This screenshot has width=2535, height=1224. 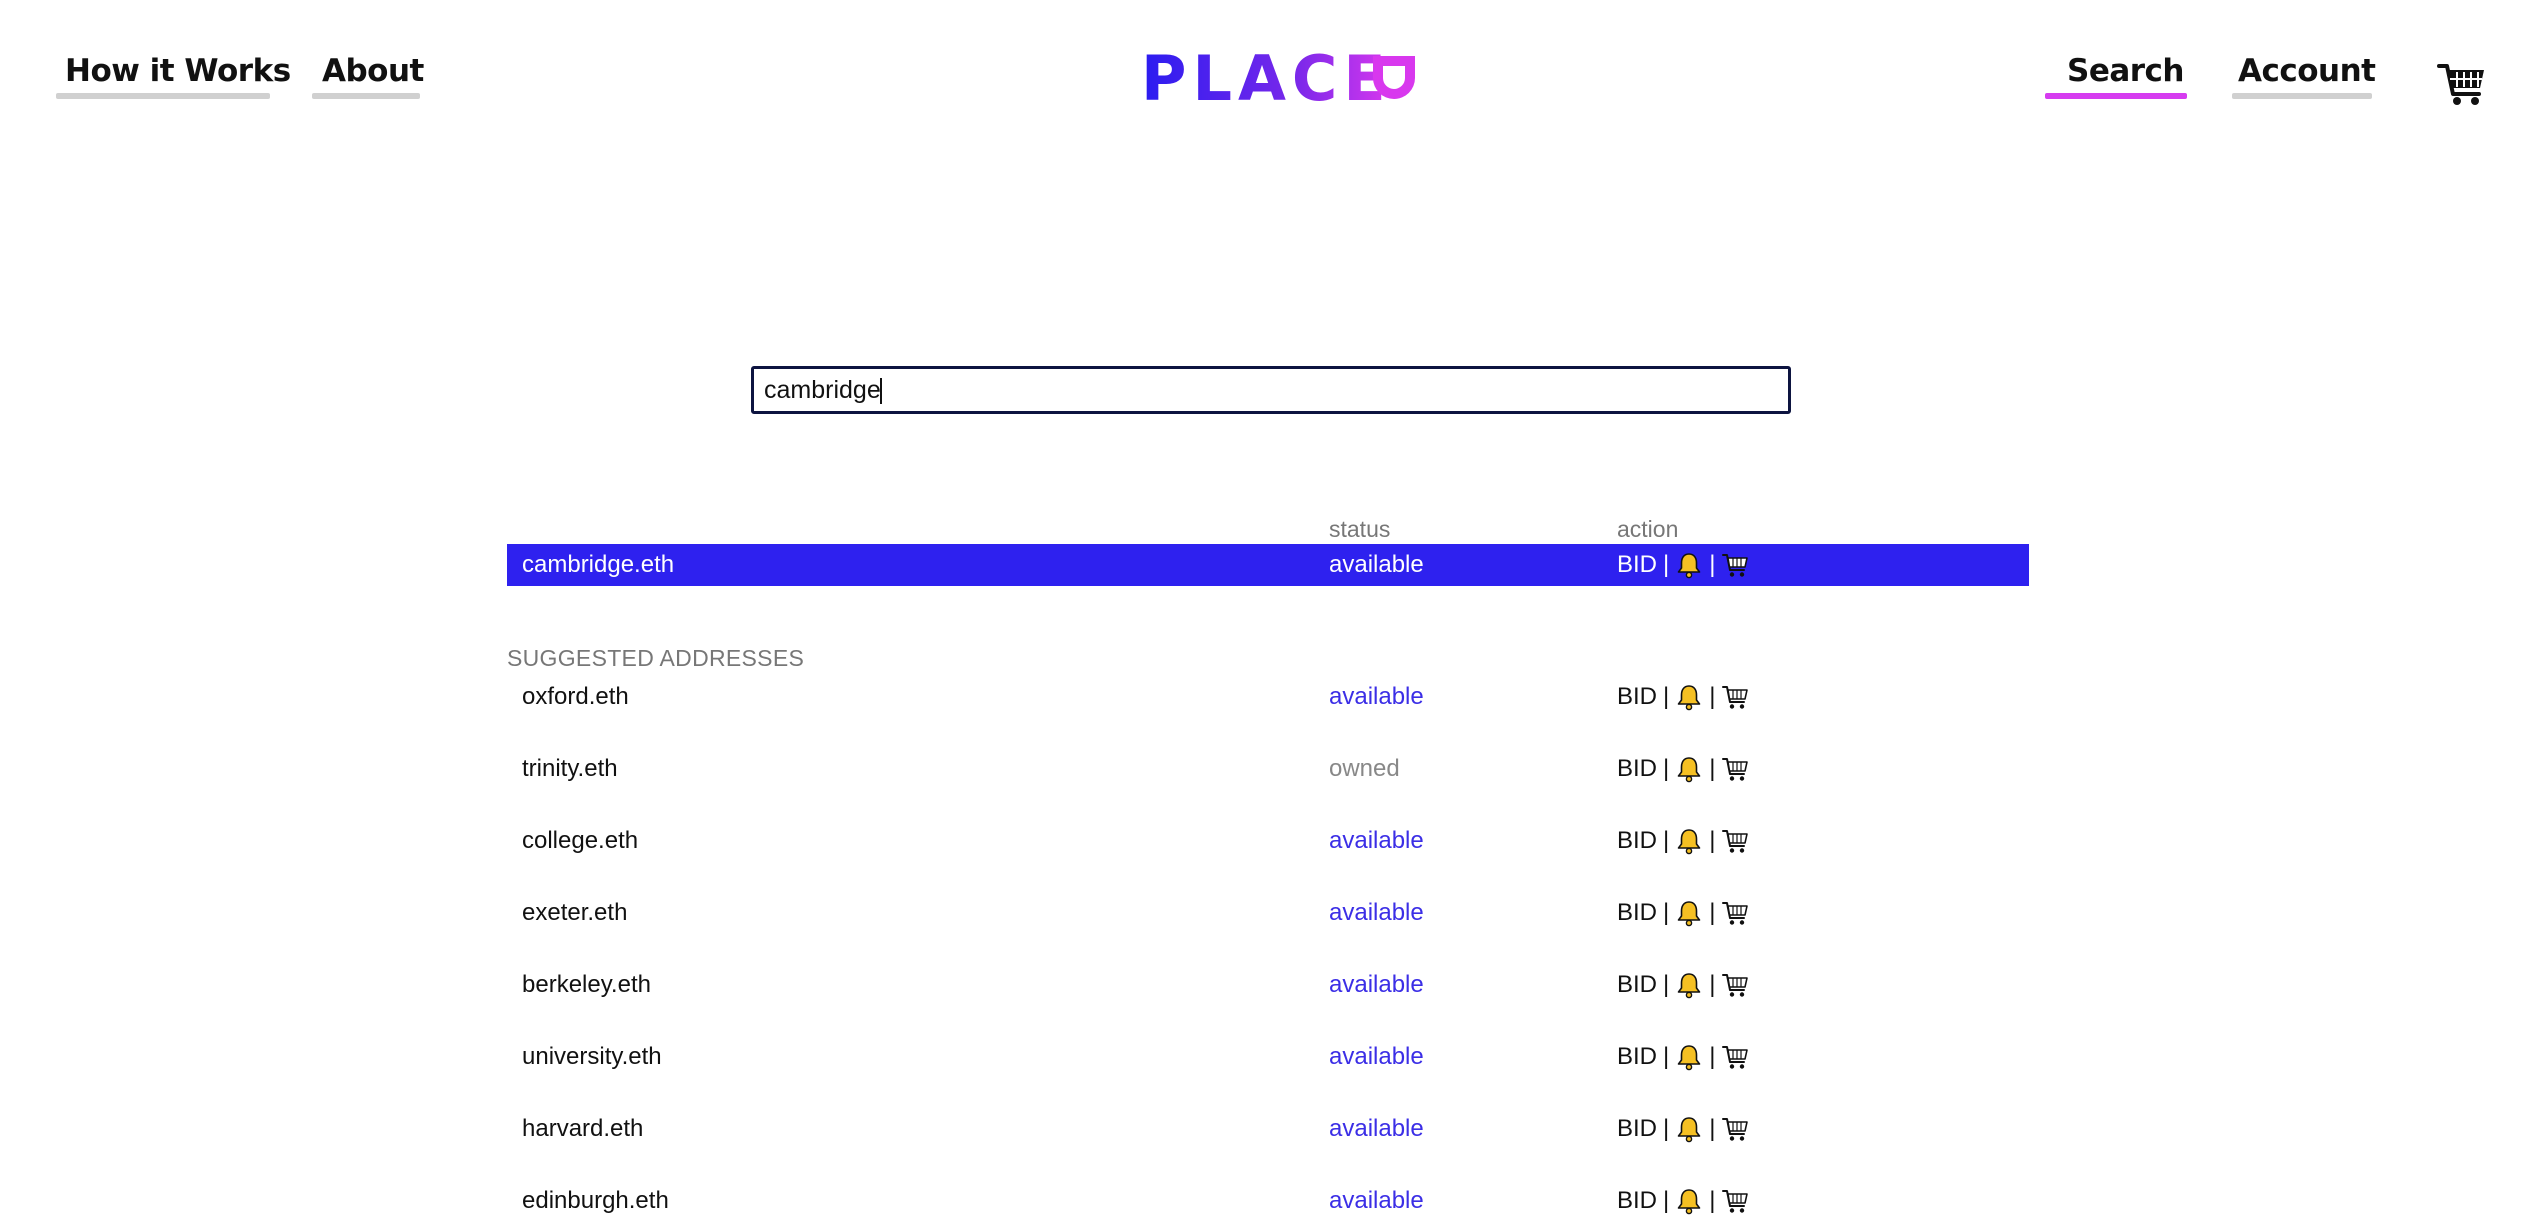 What do you see at coordinates (1376, 564) in the screenshot?
I see `result-status: available` at bounding box center [1376, 564].